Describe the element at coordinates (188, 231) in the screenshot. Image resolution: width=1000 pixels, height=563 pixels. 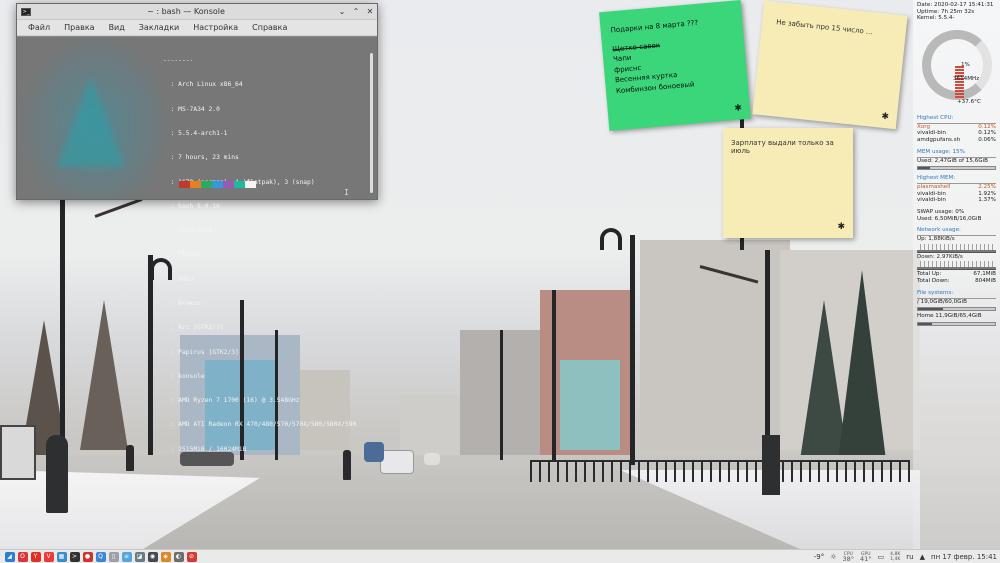
I see `neofetch-line: : 1920x1080` at that location.